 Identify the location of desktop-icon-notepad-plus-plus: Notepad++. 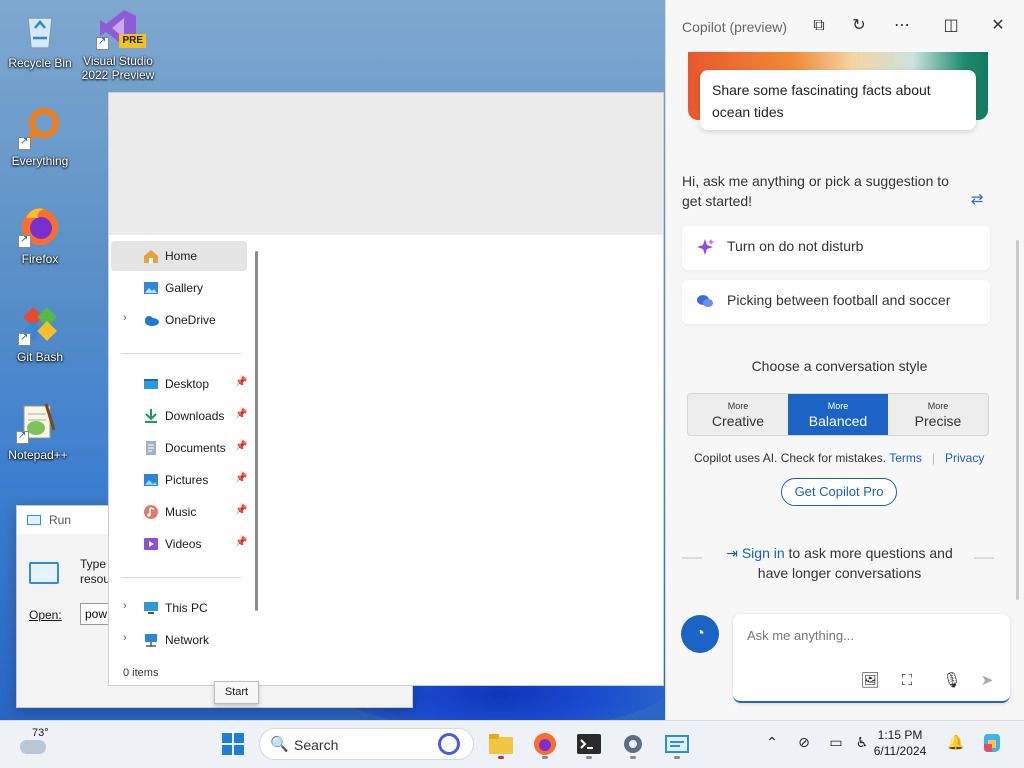
(38, 431).